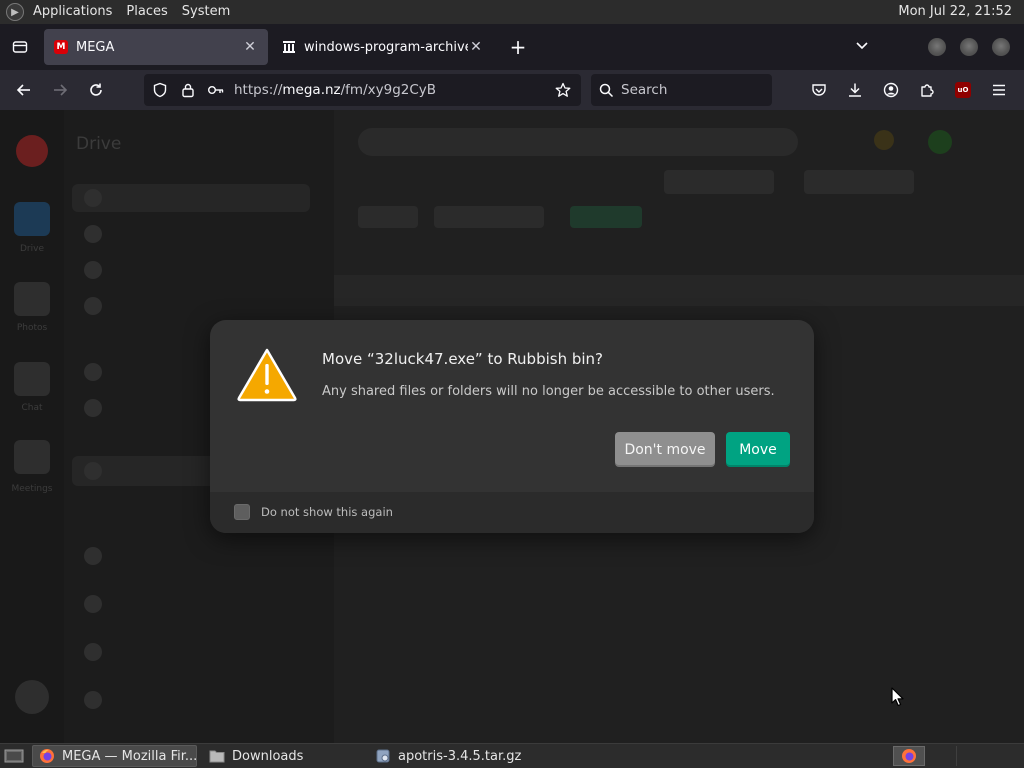 This screenshot has height=768, width=1024. What do you see at coordinates (679, 261) in the screenshot?
I see `table-header` at bounding box center [679, 261].